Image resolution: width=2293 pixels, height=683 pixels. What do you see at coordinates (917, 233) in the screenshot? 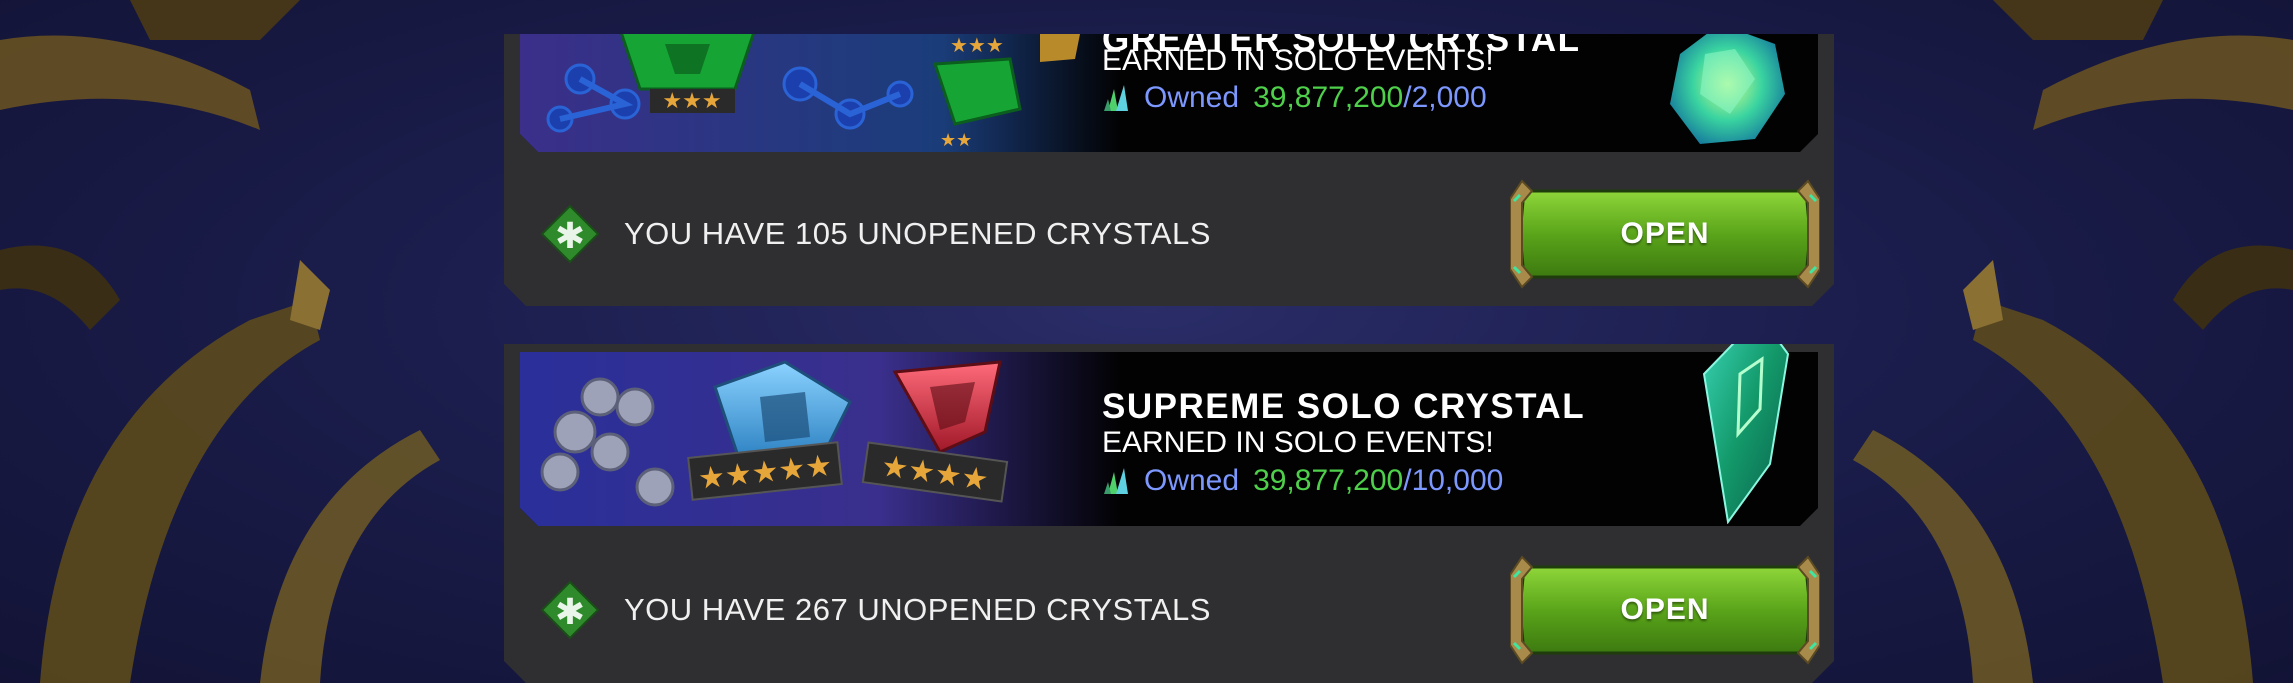
I see `unopened-count-text: YOU HAVE 105 UNOPENED CRYSTALS` at bounding box center [917, 233].